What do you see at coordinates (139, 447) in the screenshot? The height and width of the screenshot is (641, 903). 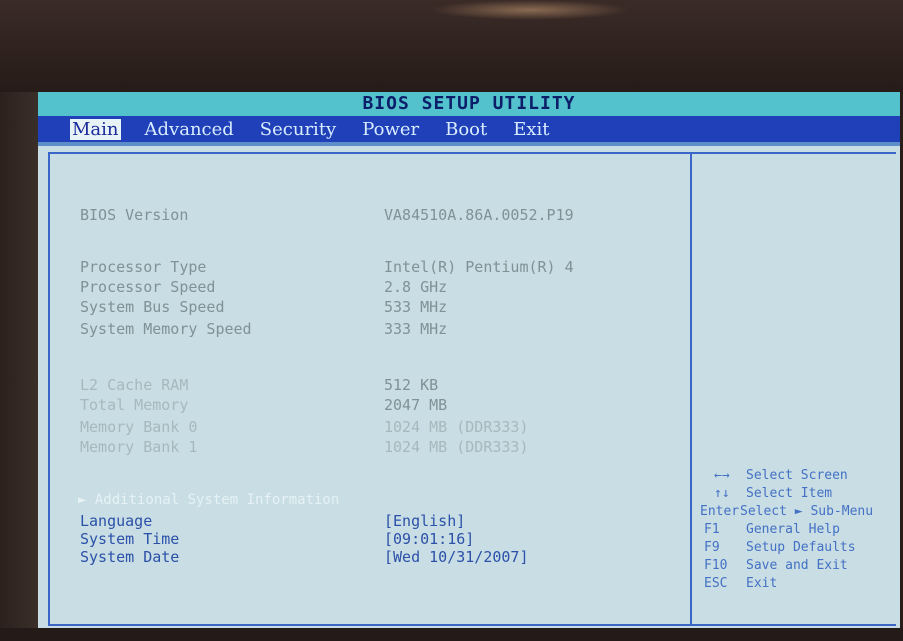 I see `memory-bank-1-label: Memory Bank 1` at bounding box center [139, 447].